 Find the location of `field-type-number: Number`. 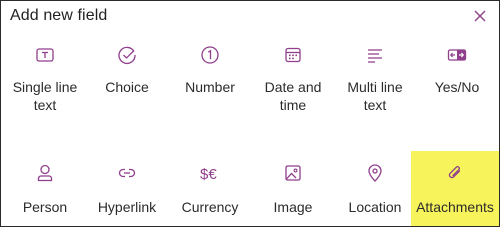

field-type-number: Number is located at coordinates (210, 92).